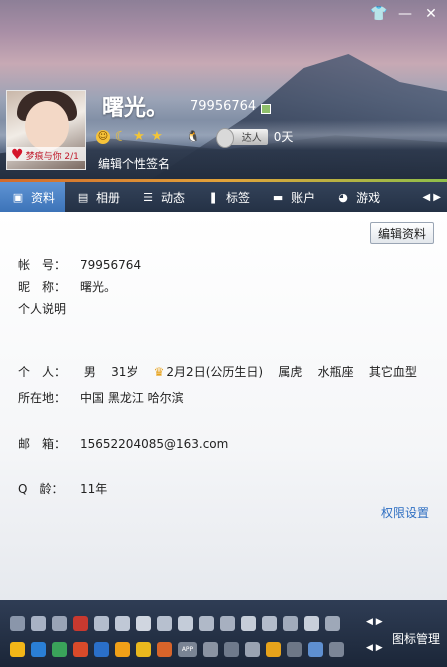 The image size is (447, 667). I want to click on vip-icon, so click(266, 109).